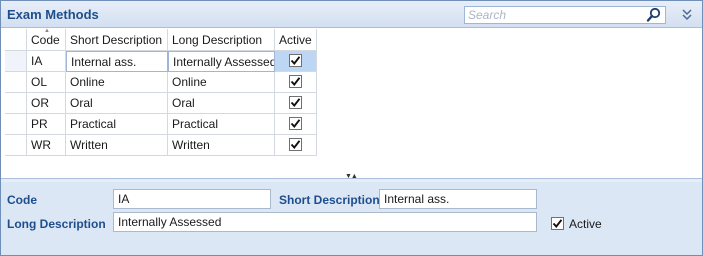  What do you see at coordinates (352, 145) in the screenshot?
I see `table-row: WR Written Written` at bounding box center [352, 145].